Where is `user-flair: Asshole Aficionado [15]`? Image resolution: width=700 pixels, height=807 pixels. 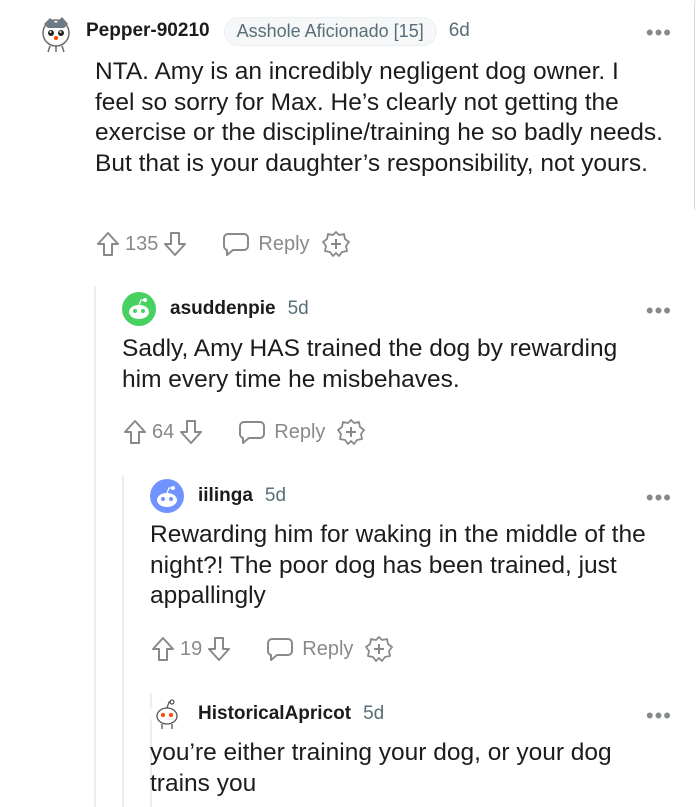 user-flair: Asshole Aficionado [15] is located at coordinates (330, 31).